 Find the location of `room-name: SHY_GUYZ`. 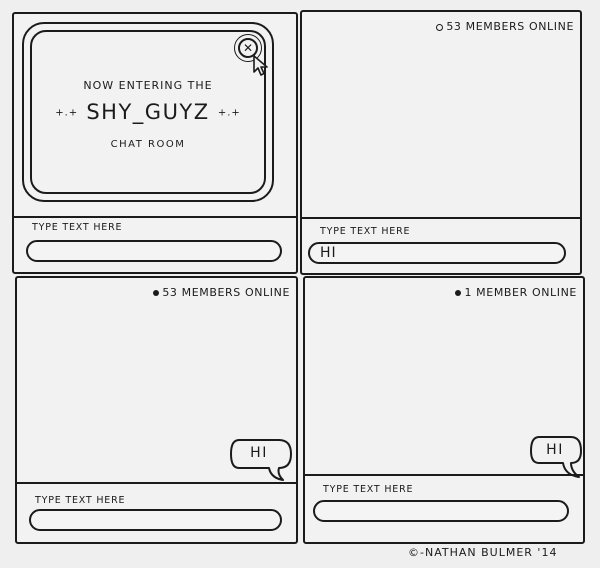

room-name: SHY_GUYZ is located at coordinates (148, 112).